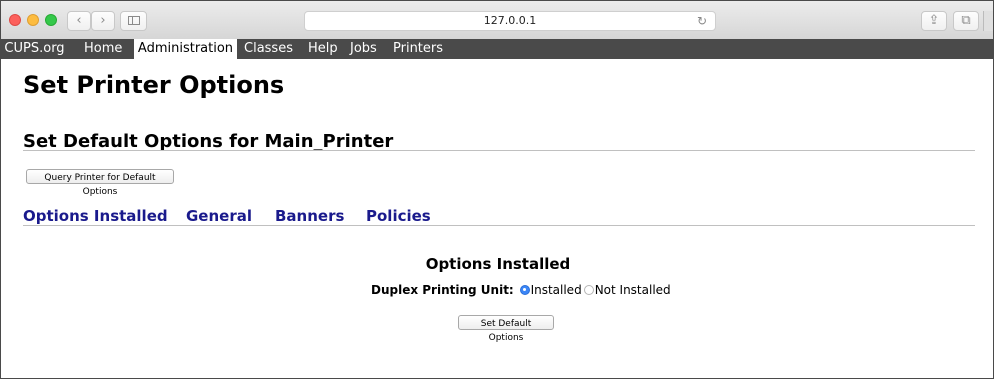 This screenshot has width=994, height=379. I want to click on browser-toolbar: ‹ › 127.0.0.1 ↻ ⇪ ⧉, so click(497, 20).